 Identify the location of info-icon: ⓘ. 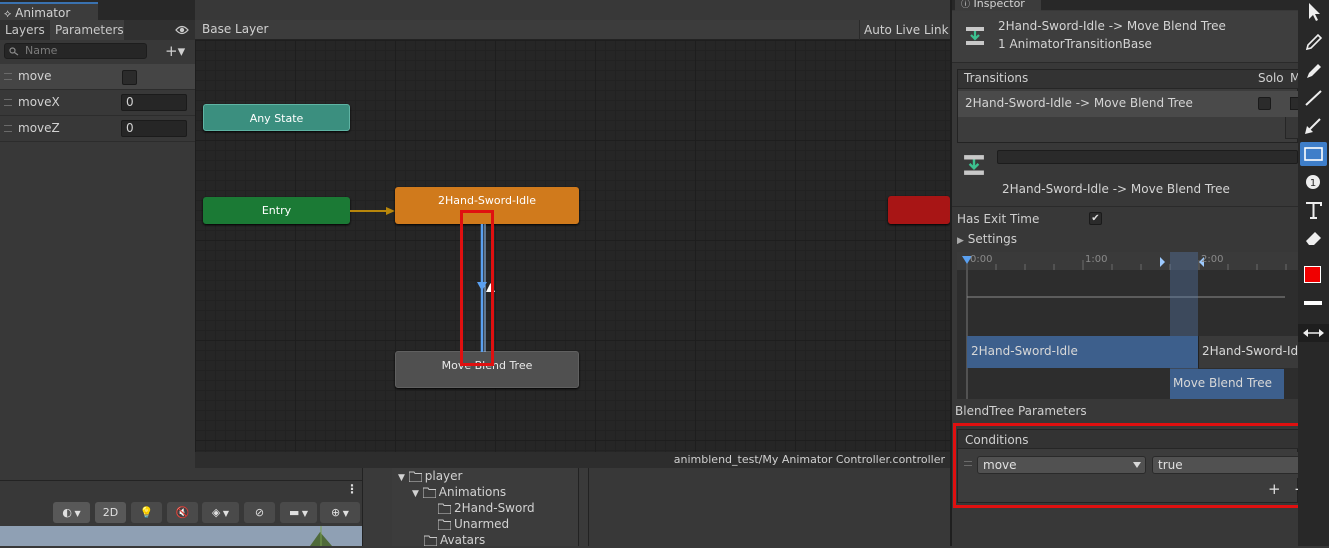
(966, 5).